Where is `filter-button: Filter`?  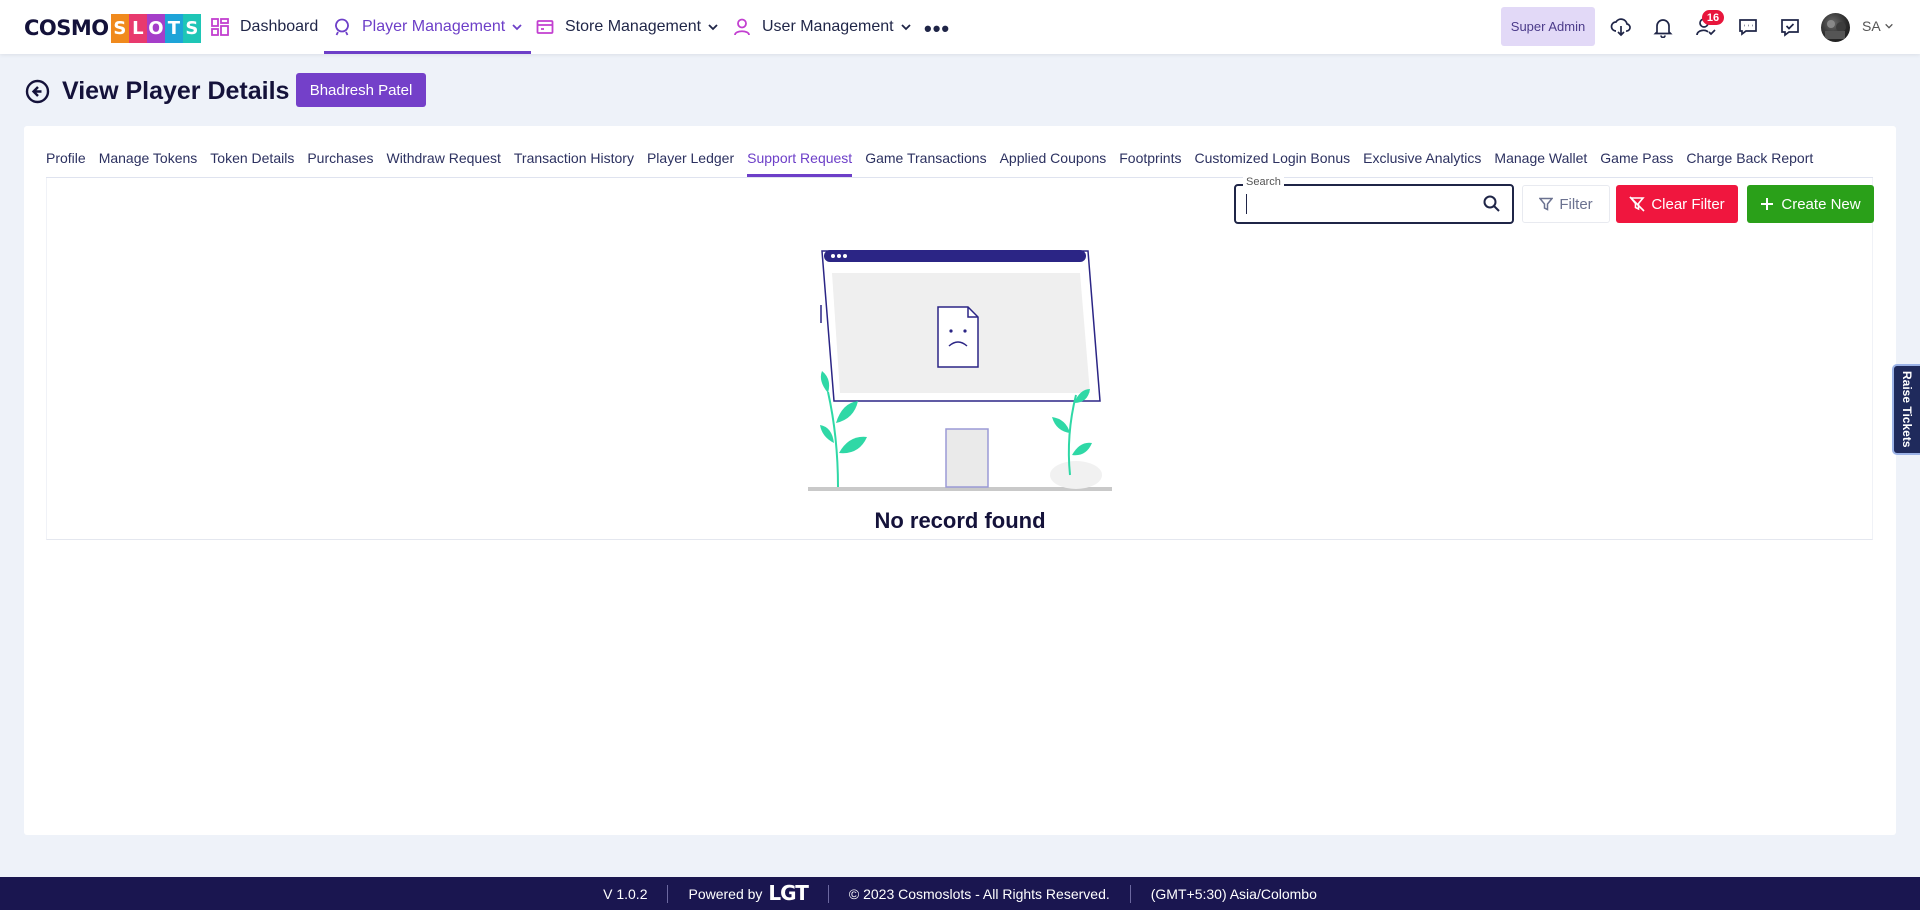 filter-button: Filter is located at coordinates (1566, 204).